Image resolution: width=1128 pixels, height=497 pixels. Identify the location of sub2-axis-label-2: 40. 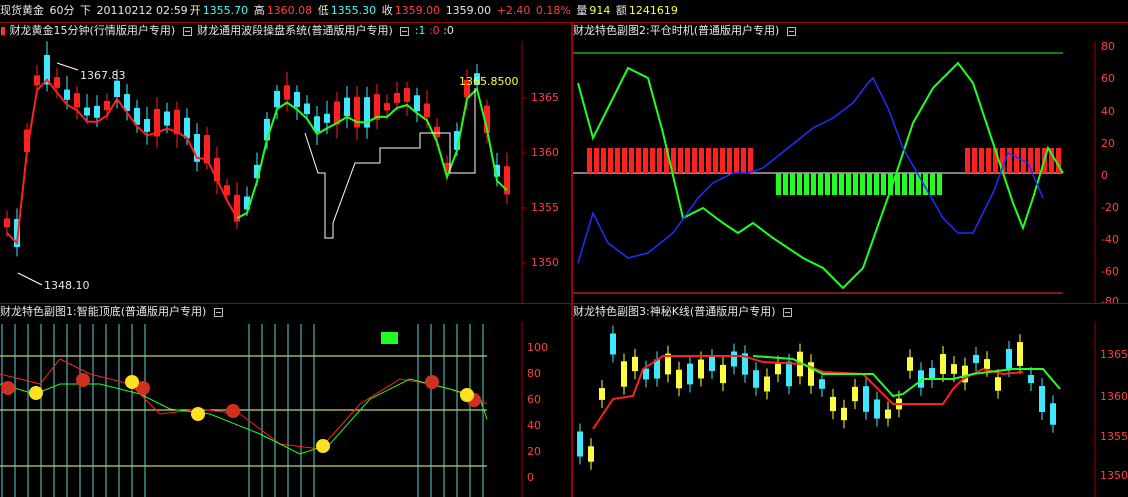
(1108, 111).